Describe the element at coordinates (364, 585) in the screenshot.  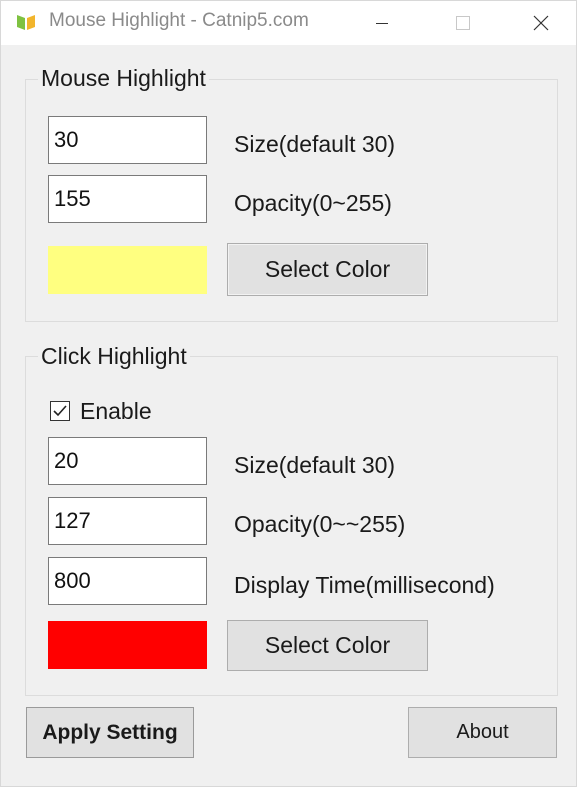
I see `display-time-label: Display Time(millisecond)` at that location.